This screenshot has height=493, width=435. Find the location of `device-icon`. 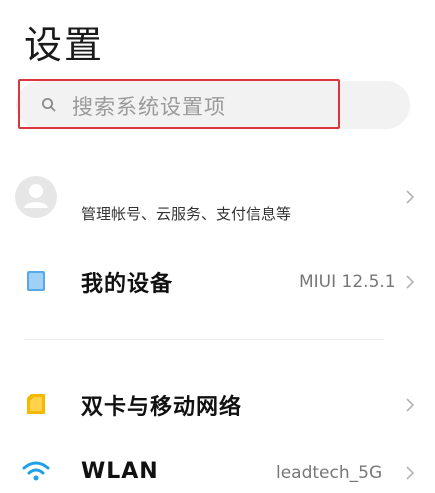

device-icon is located at coordinates (36, 281).